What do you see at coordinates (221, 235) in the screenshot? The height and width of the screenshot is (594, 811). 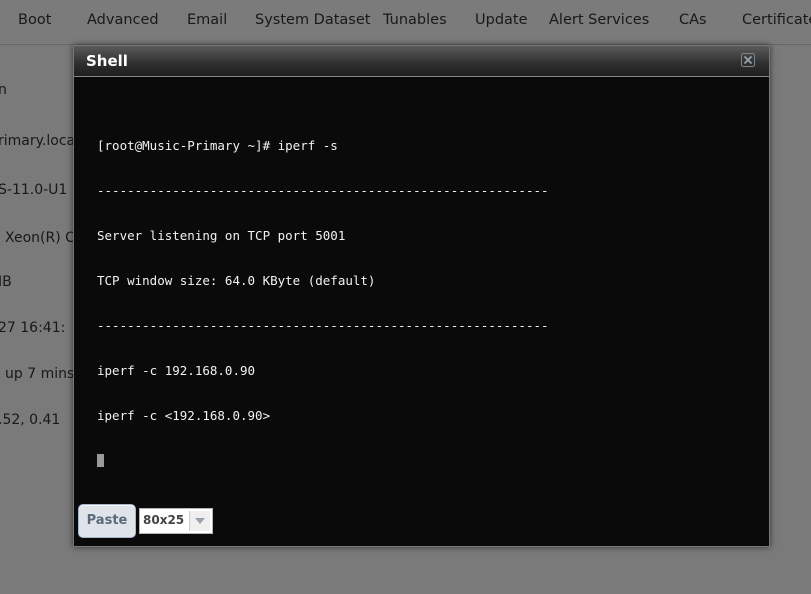 I see `terminal-line: Server listening on TCP port 5001` at bounding box center [221, 235].